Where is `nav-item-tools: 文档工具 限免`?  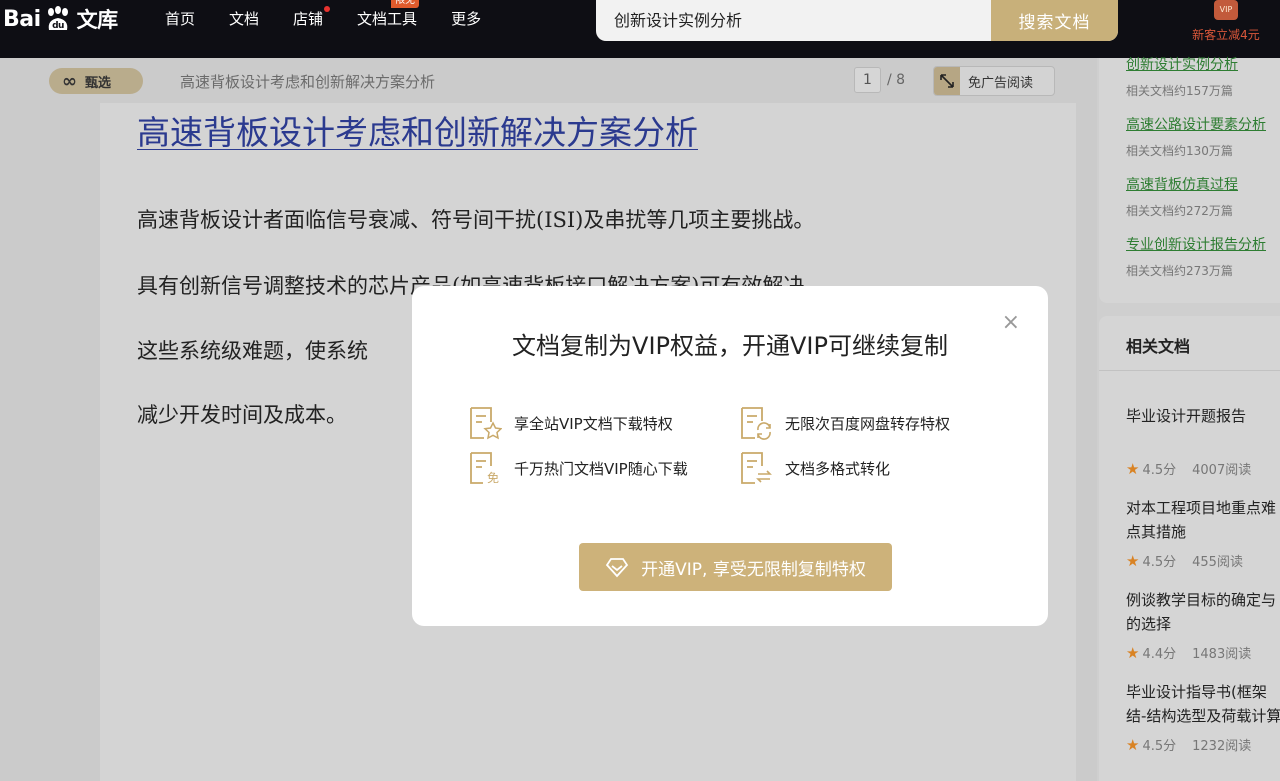
nav-item-tools: 文档工具 限免 is located at coordinates (388, 14).